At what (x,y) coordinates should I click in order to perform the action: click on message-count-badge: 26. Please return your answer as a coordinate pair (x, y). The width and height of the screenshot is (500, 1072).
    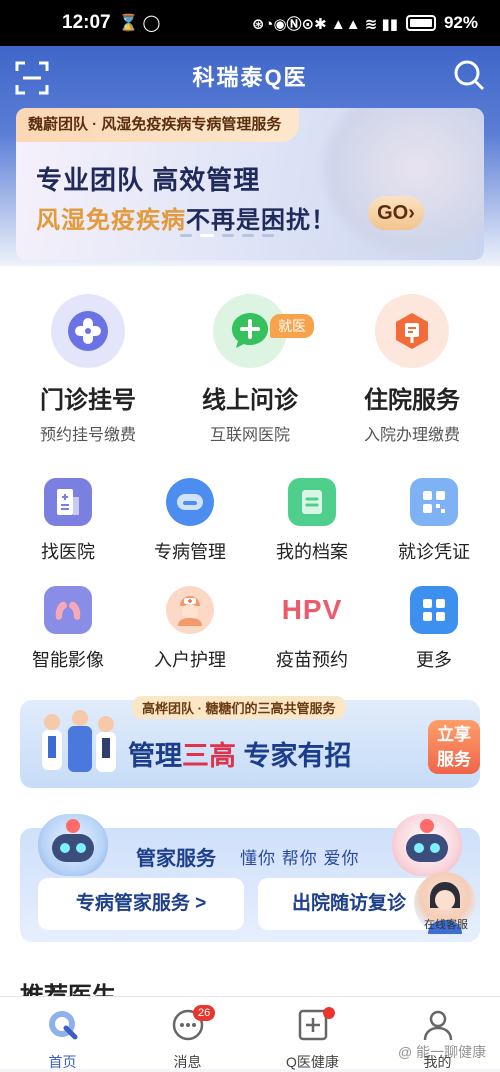
    Looking at the image, I should click on (204, 1013).